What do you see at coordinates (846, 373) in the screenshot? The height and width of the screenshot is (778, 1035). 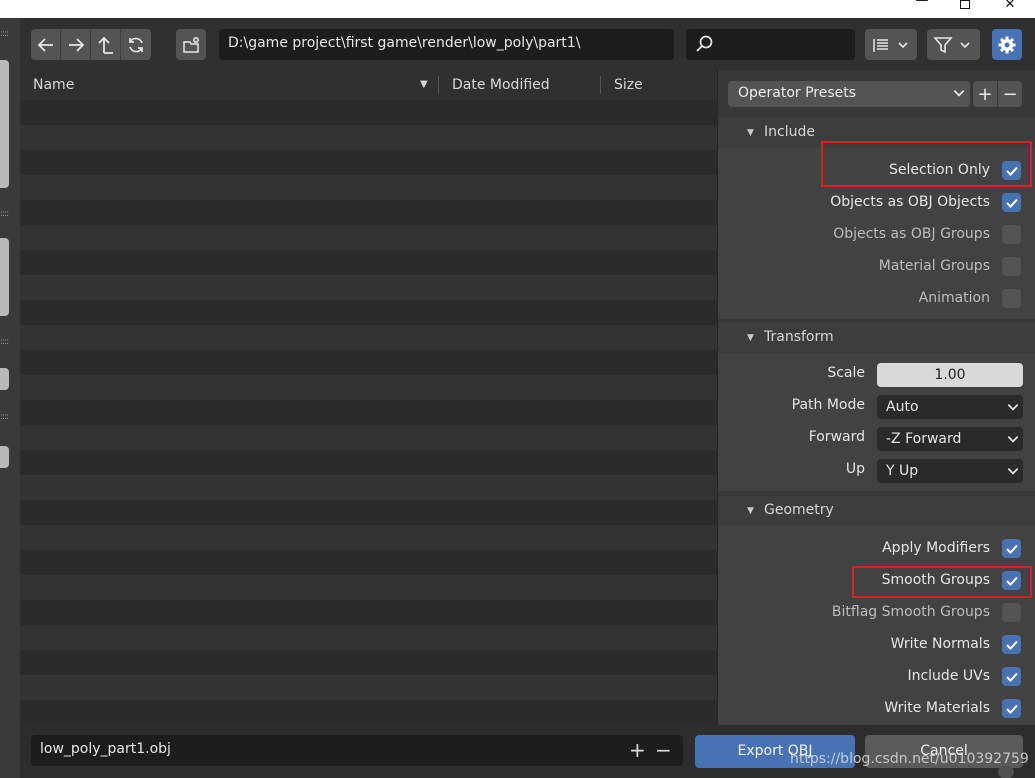 I see `scale-label: Scale` at bounding box center [846, 373].